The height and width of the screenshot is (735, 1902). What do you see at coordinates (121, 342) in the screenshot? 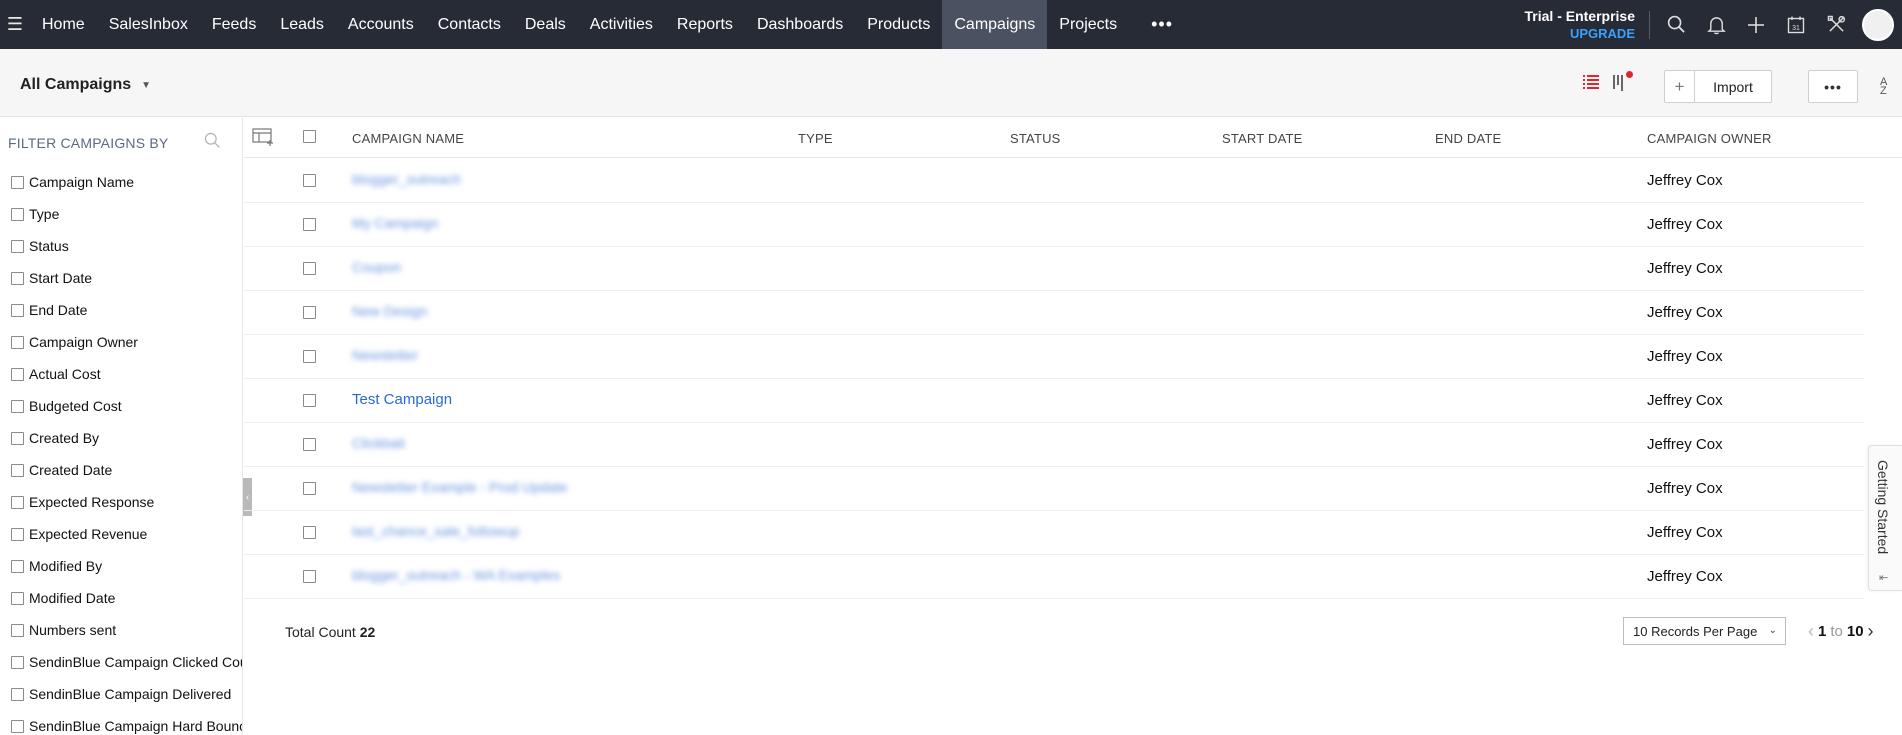
I see `filter-item-campaign-owner: Campaign Owner` at bounding box center [121, 342].